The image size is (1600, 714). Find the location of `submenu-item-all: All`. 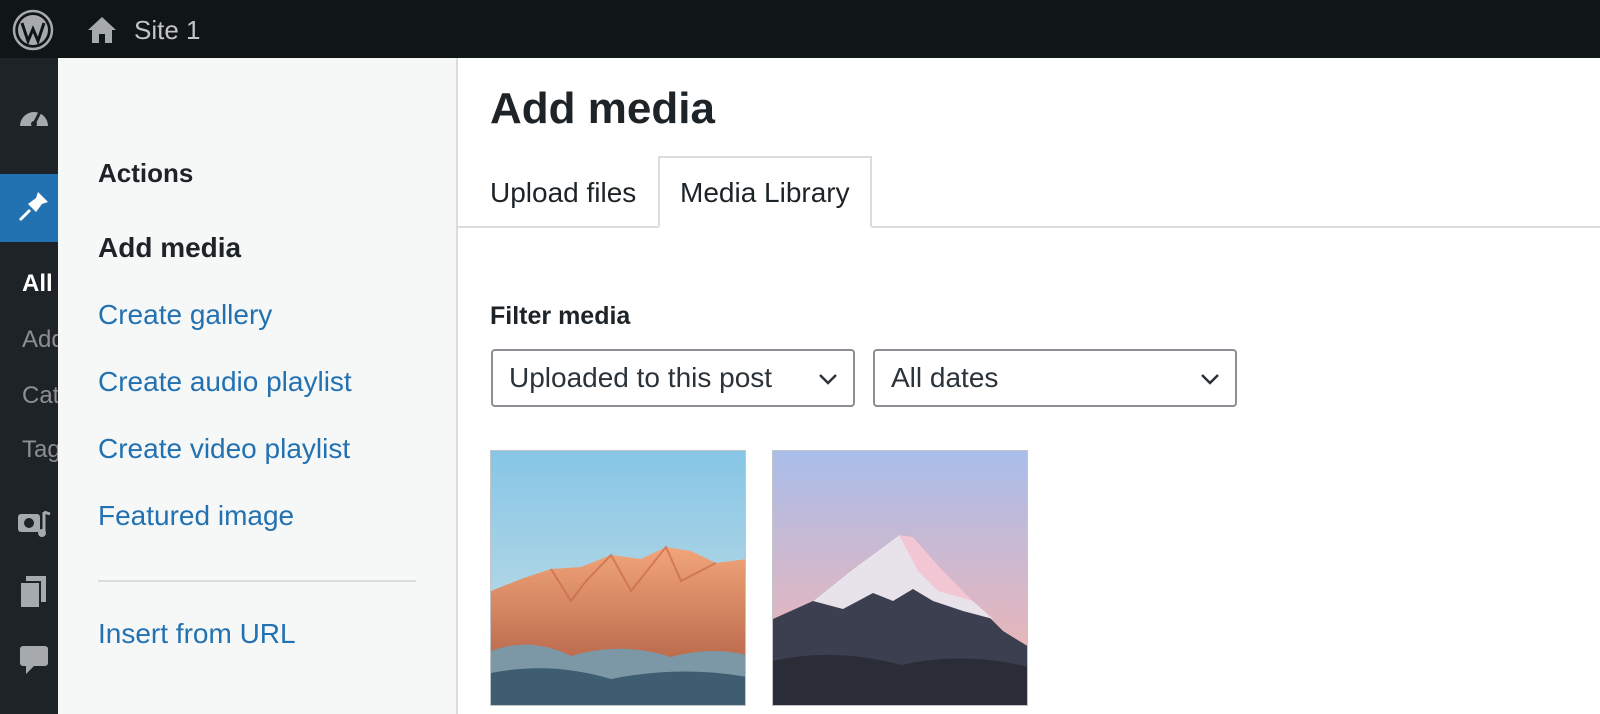

submenu-item-all: All is located at coordinates (37, 284).